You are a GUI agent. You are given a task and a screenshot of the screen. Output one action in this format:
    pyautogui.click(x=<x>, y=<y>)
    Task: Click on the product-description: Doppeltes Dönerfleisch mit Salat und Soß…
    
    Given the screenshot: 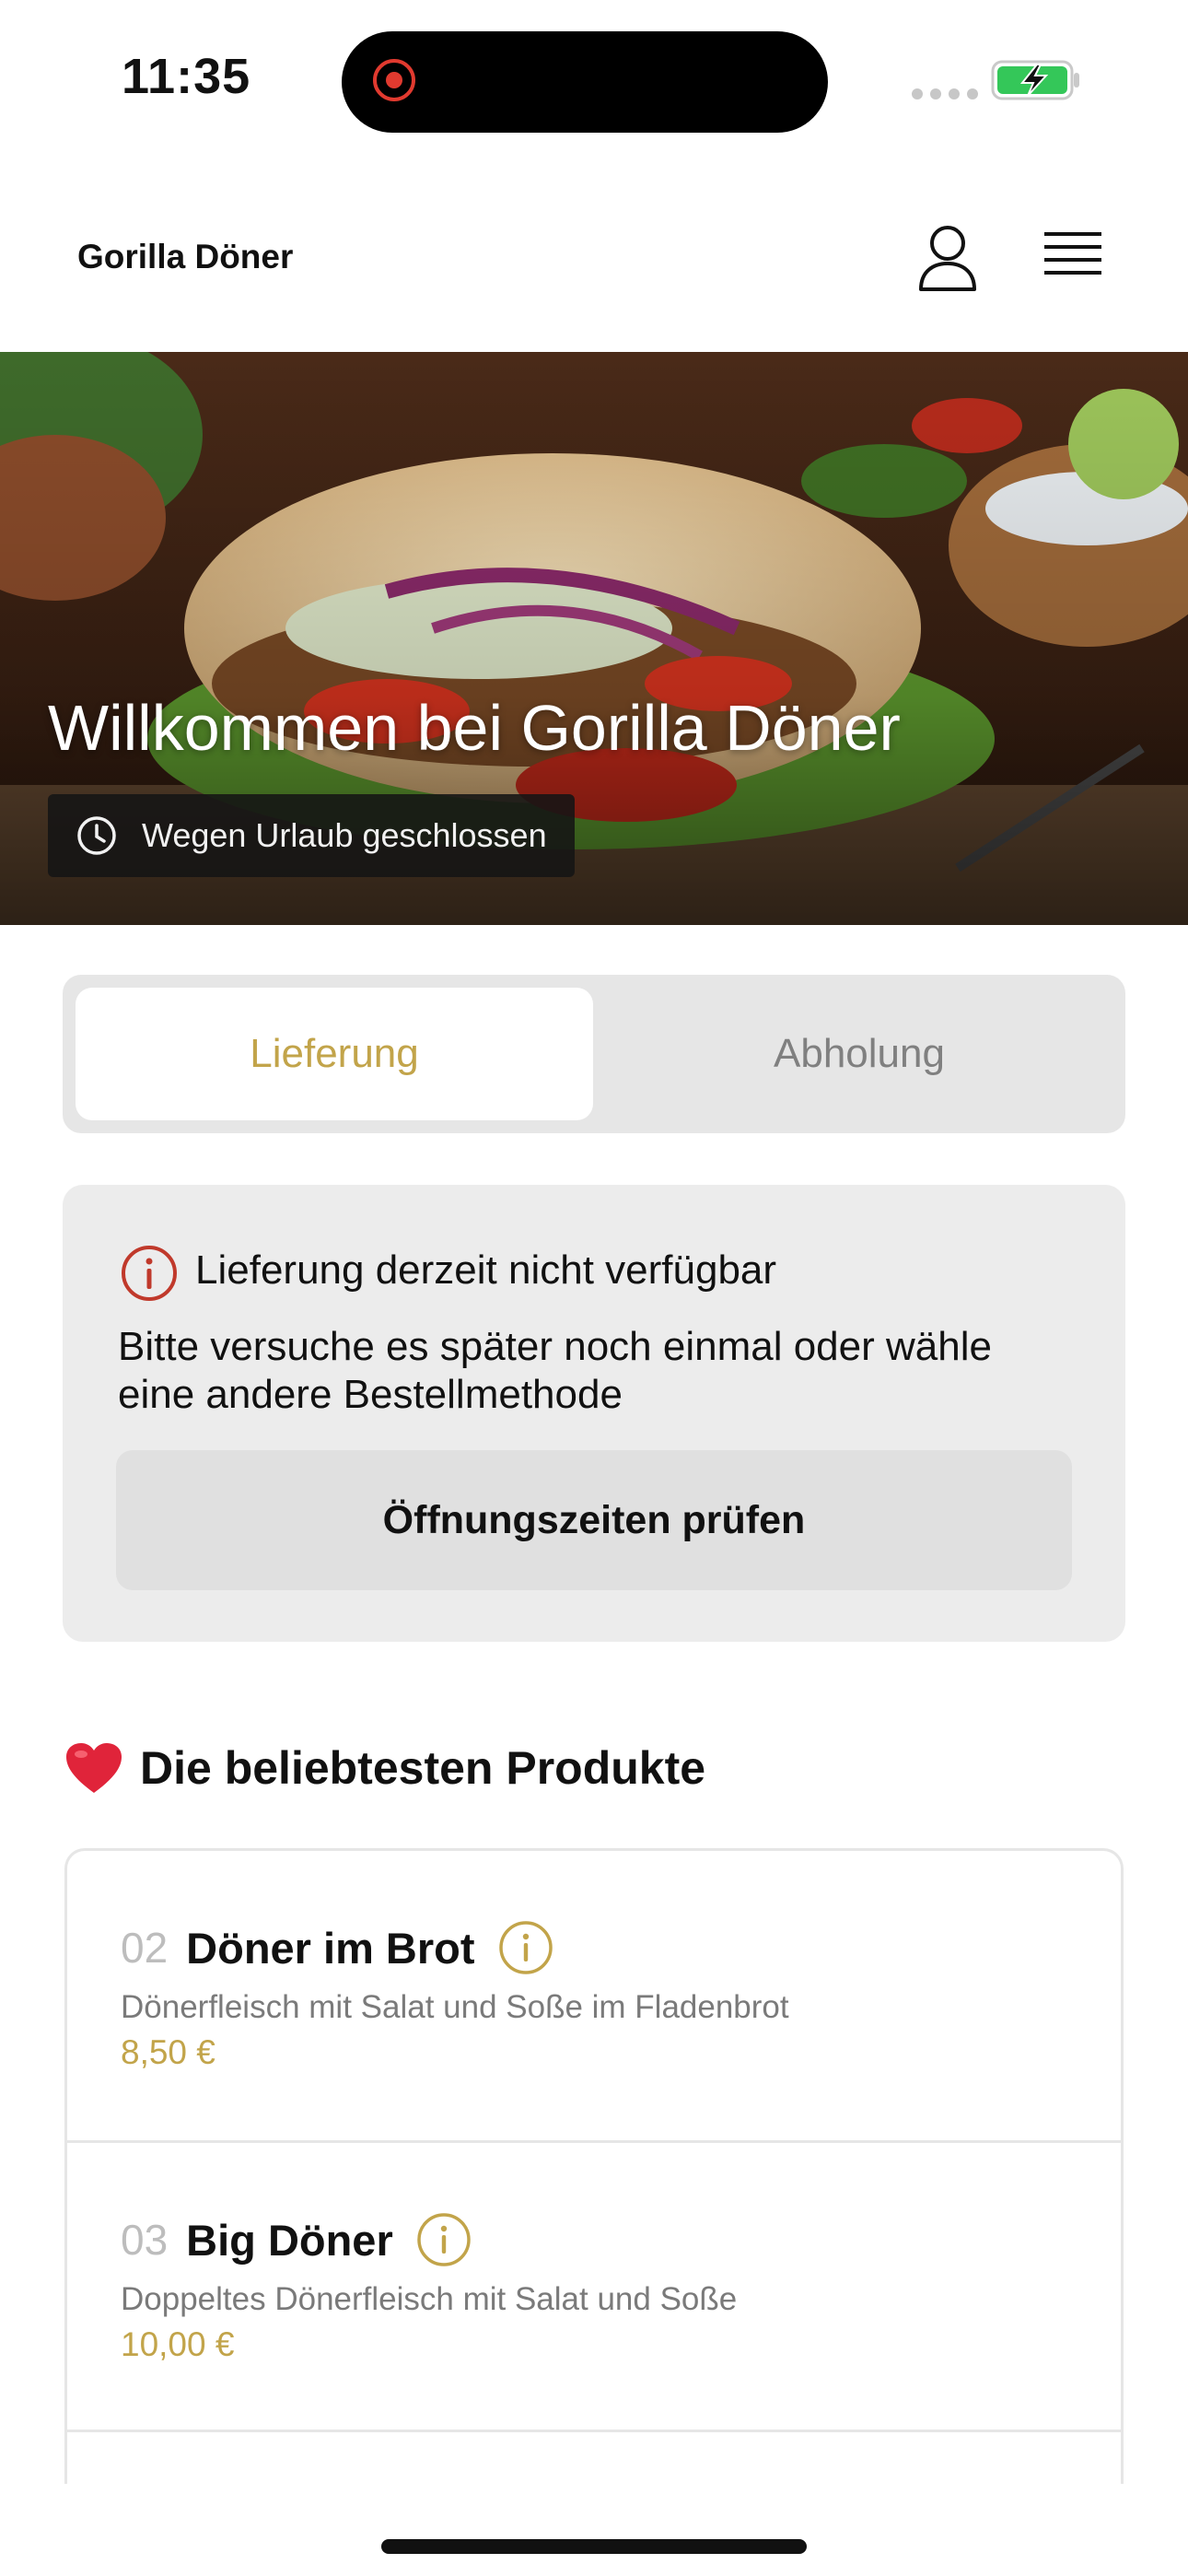 What is the action you would take?
    pyautogui.click(x=429, y=2299)
    